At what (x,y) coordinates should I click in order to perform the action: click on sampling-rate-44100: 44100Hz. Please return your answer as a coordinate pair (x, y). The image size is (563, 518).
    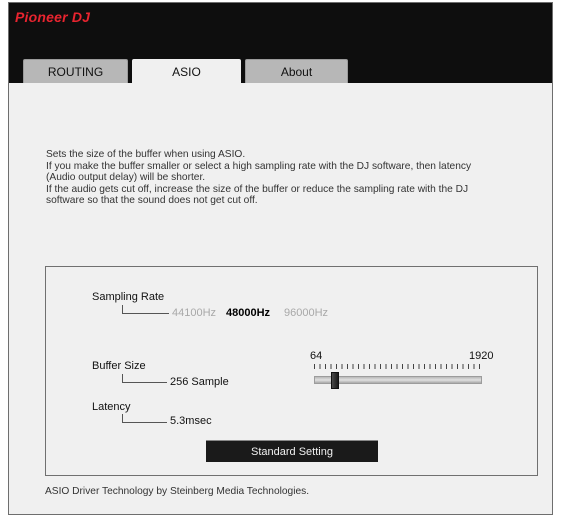
    Looking at the image, I should click on (194, 313).